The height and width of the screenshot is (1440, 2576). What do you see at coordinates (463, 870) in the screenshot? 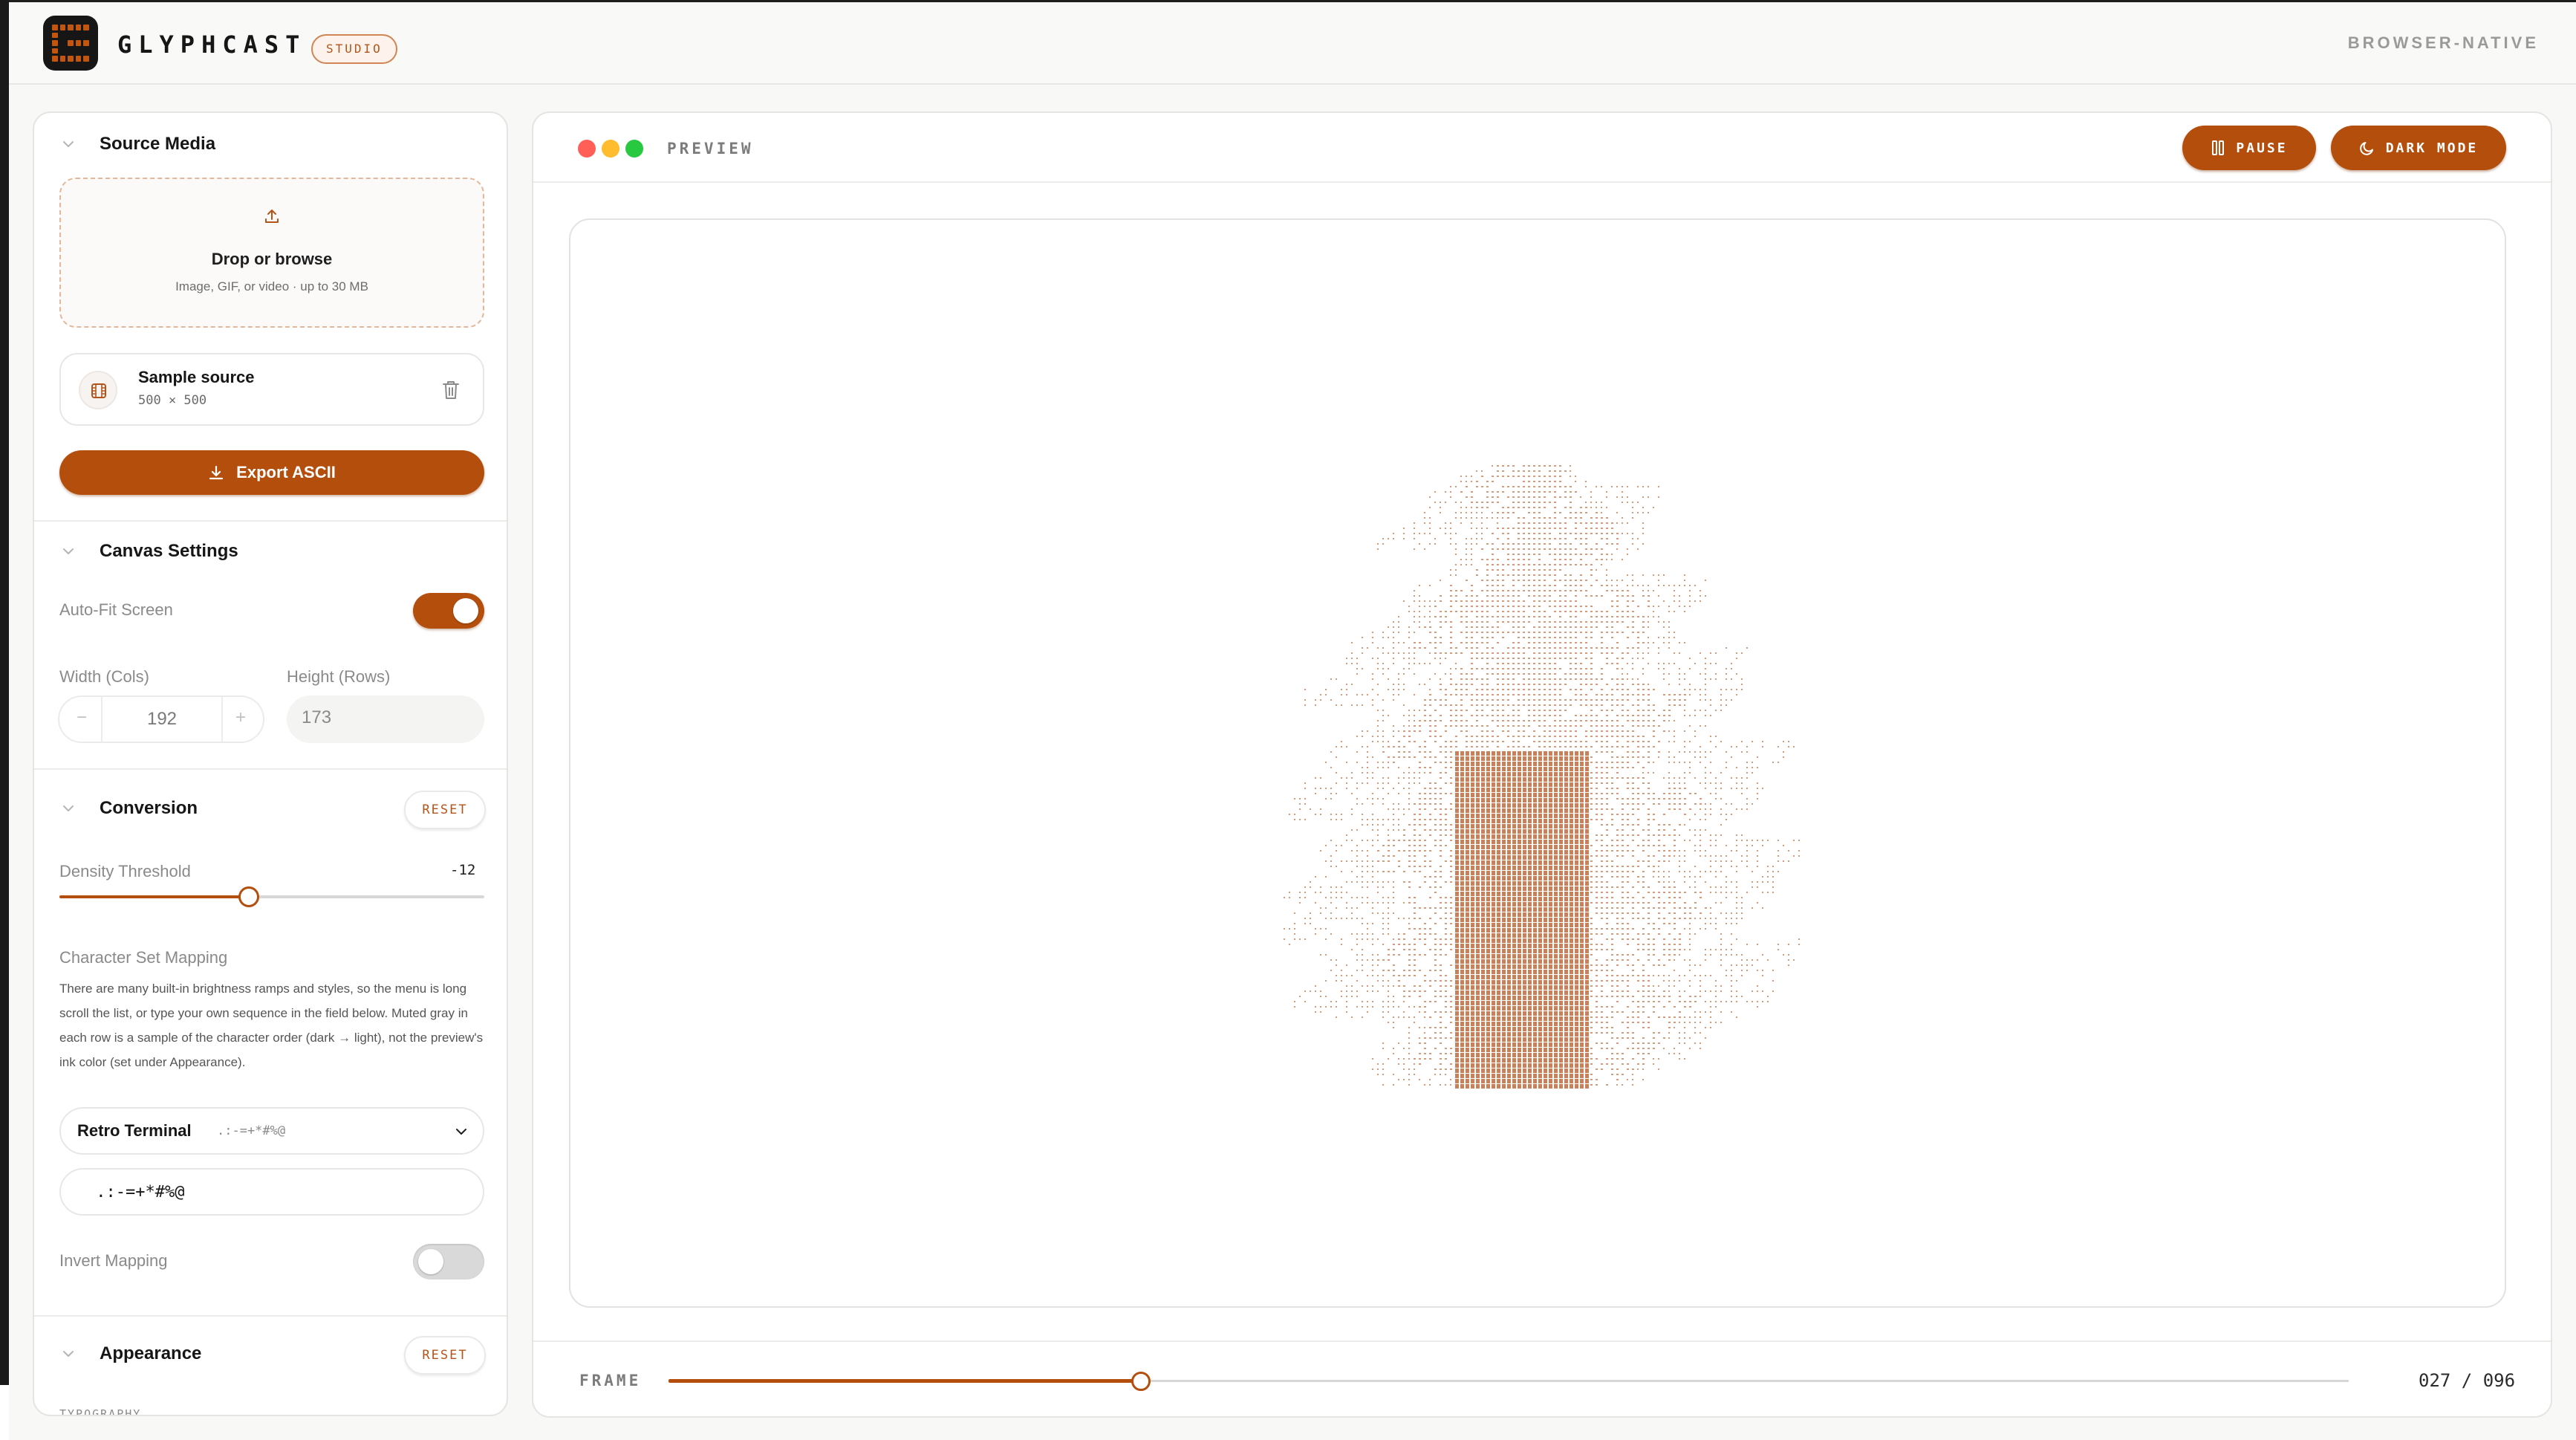
I see `density-value: -12` at bounding box center [463, 870].